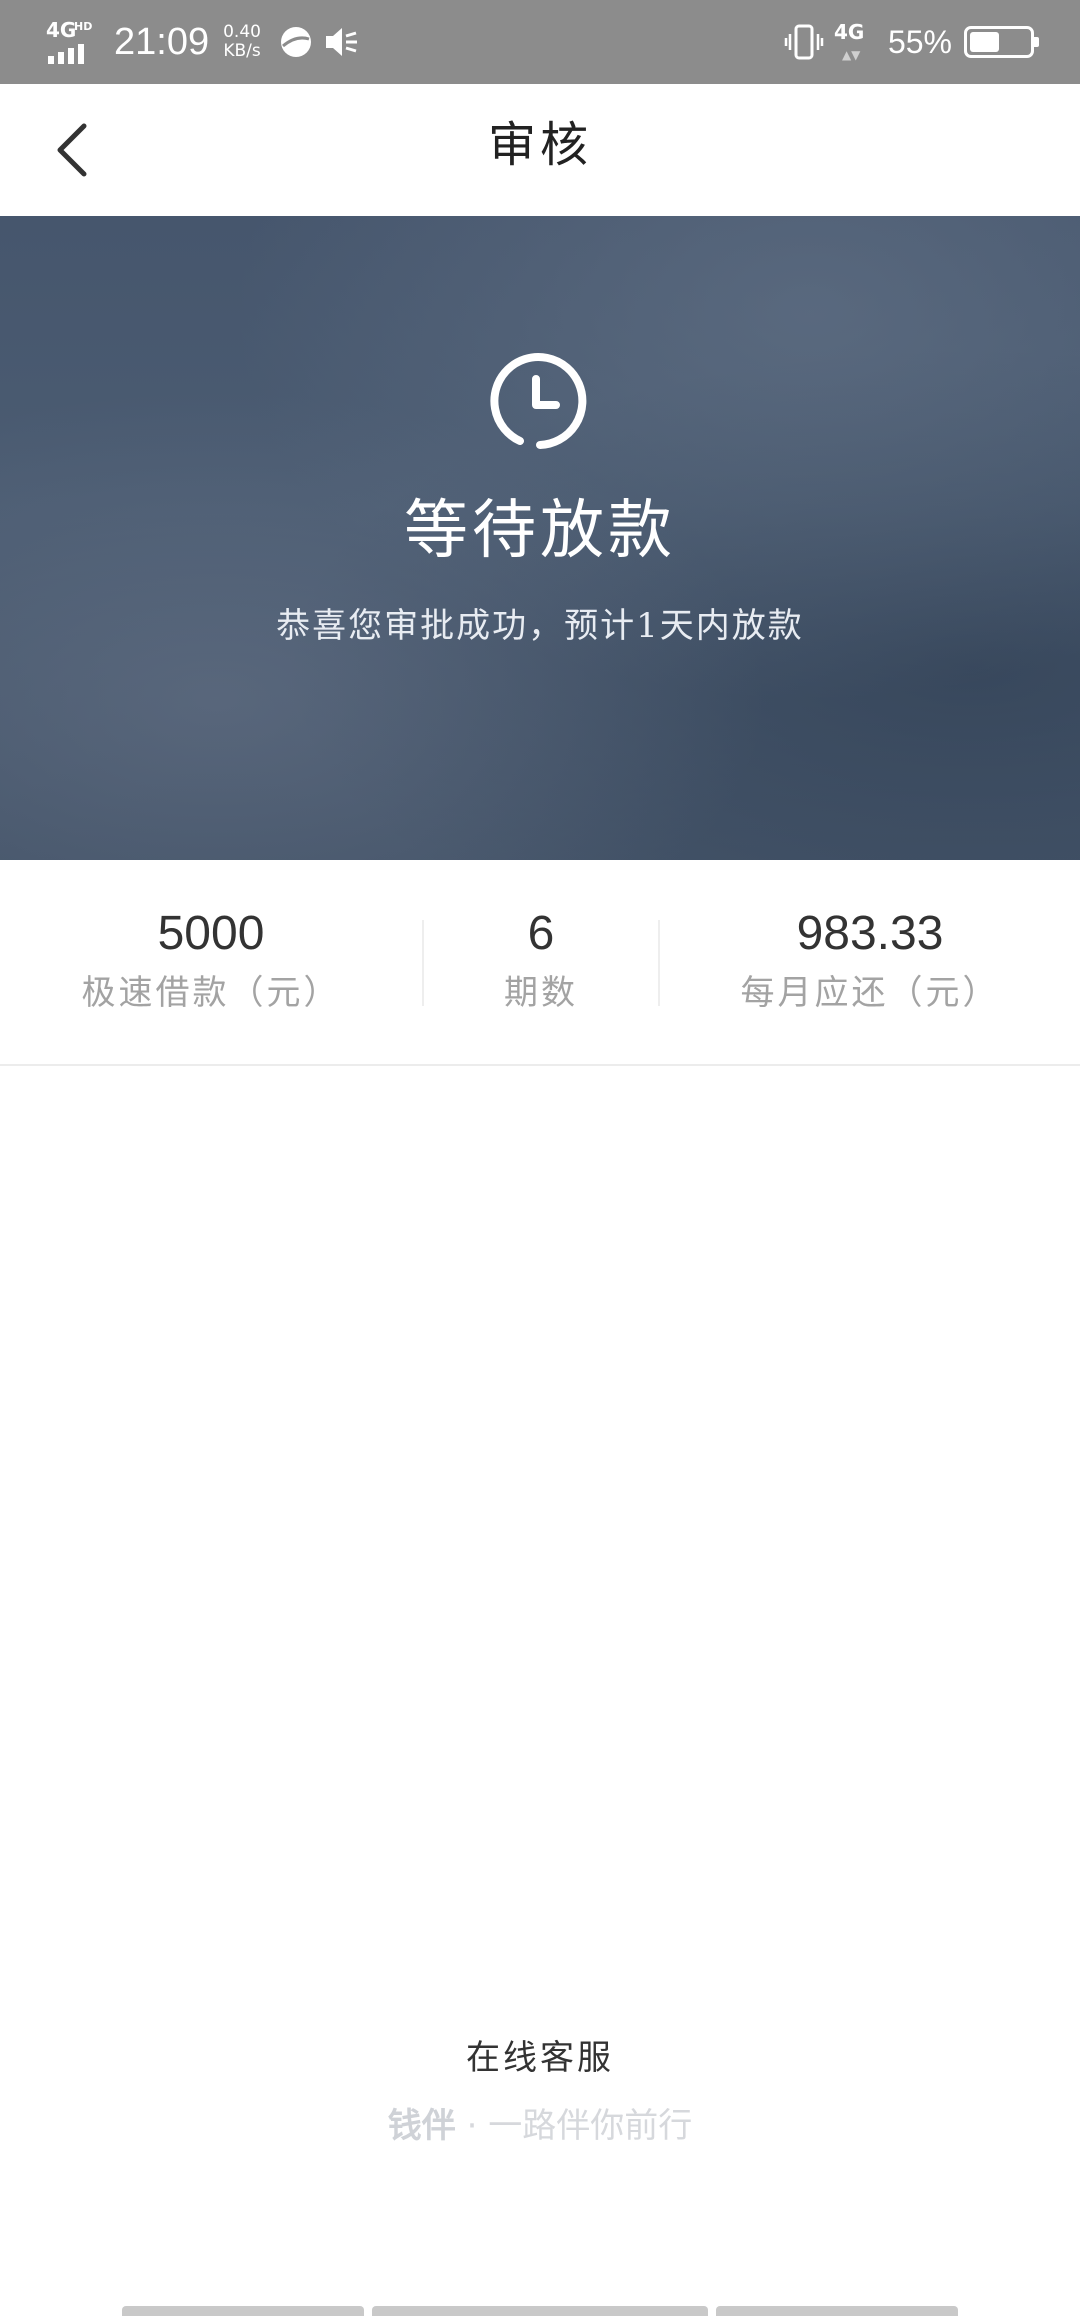  I want to click on stat-label: 期数, so click(541, 993).